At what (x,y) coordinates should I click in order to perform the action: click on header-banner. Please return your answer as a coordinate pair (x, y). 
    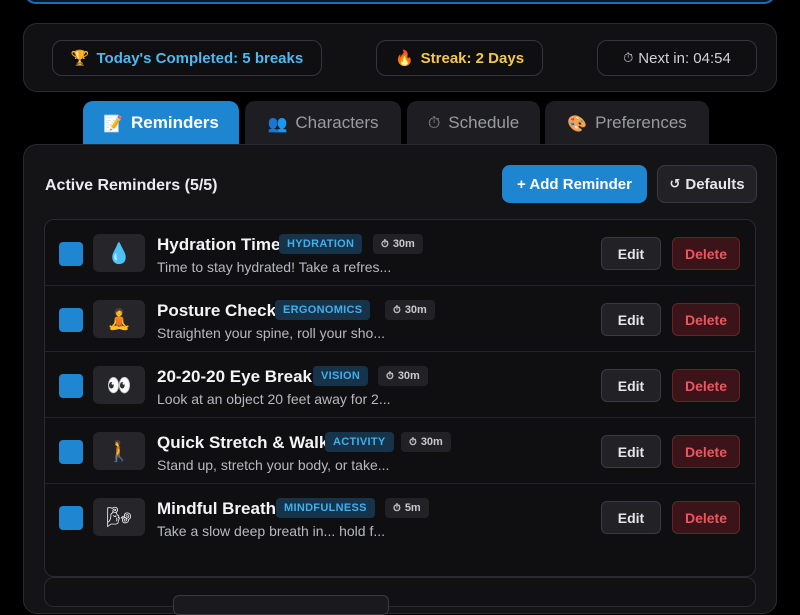
    Looking at the image, I should click on (400, 2).